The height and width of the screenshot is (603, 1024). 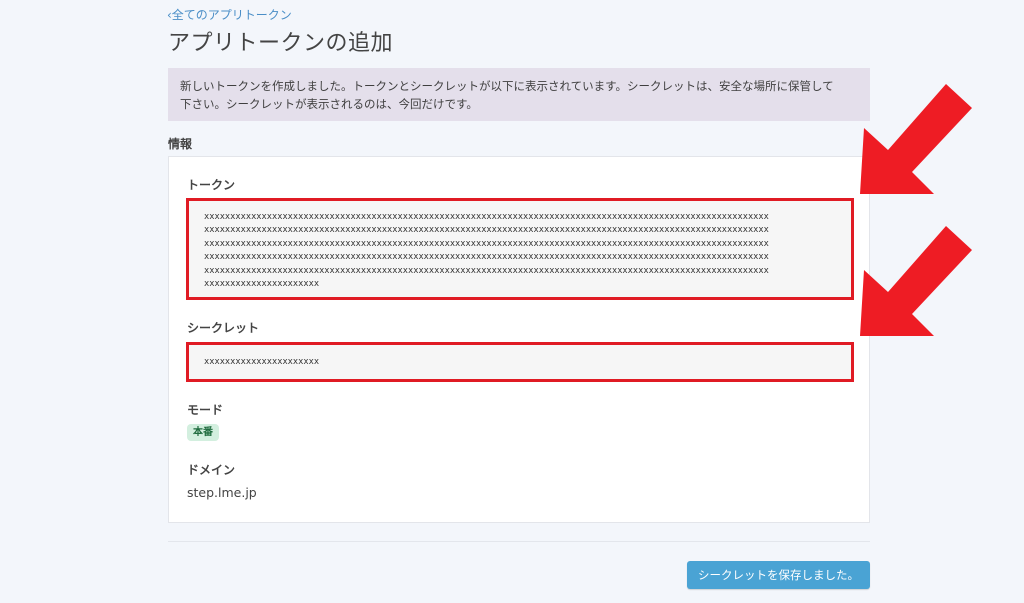 What do you see at coordinates (329, 104) in the screenshot?
I see `alert-line-2: 下さい。シークレットが表示されるのは、今回だけです。` at bounding box center [329, 104].